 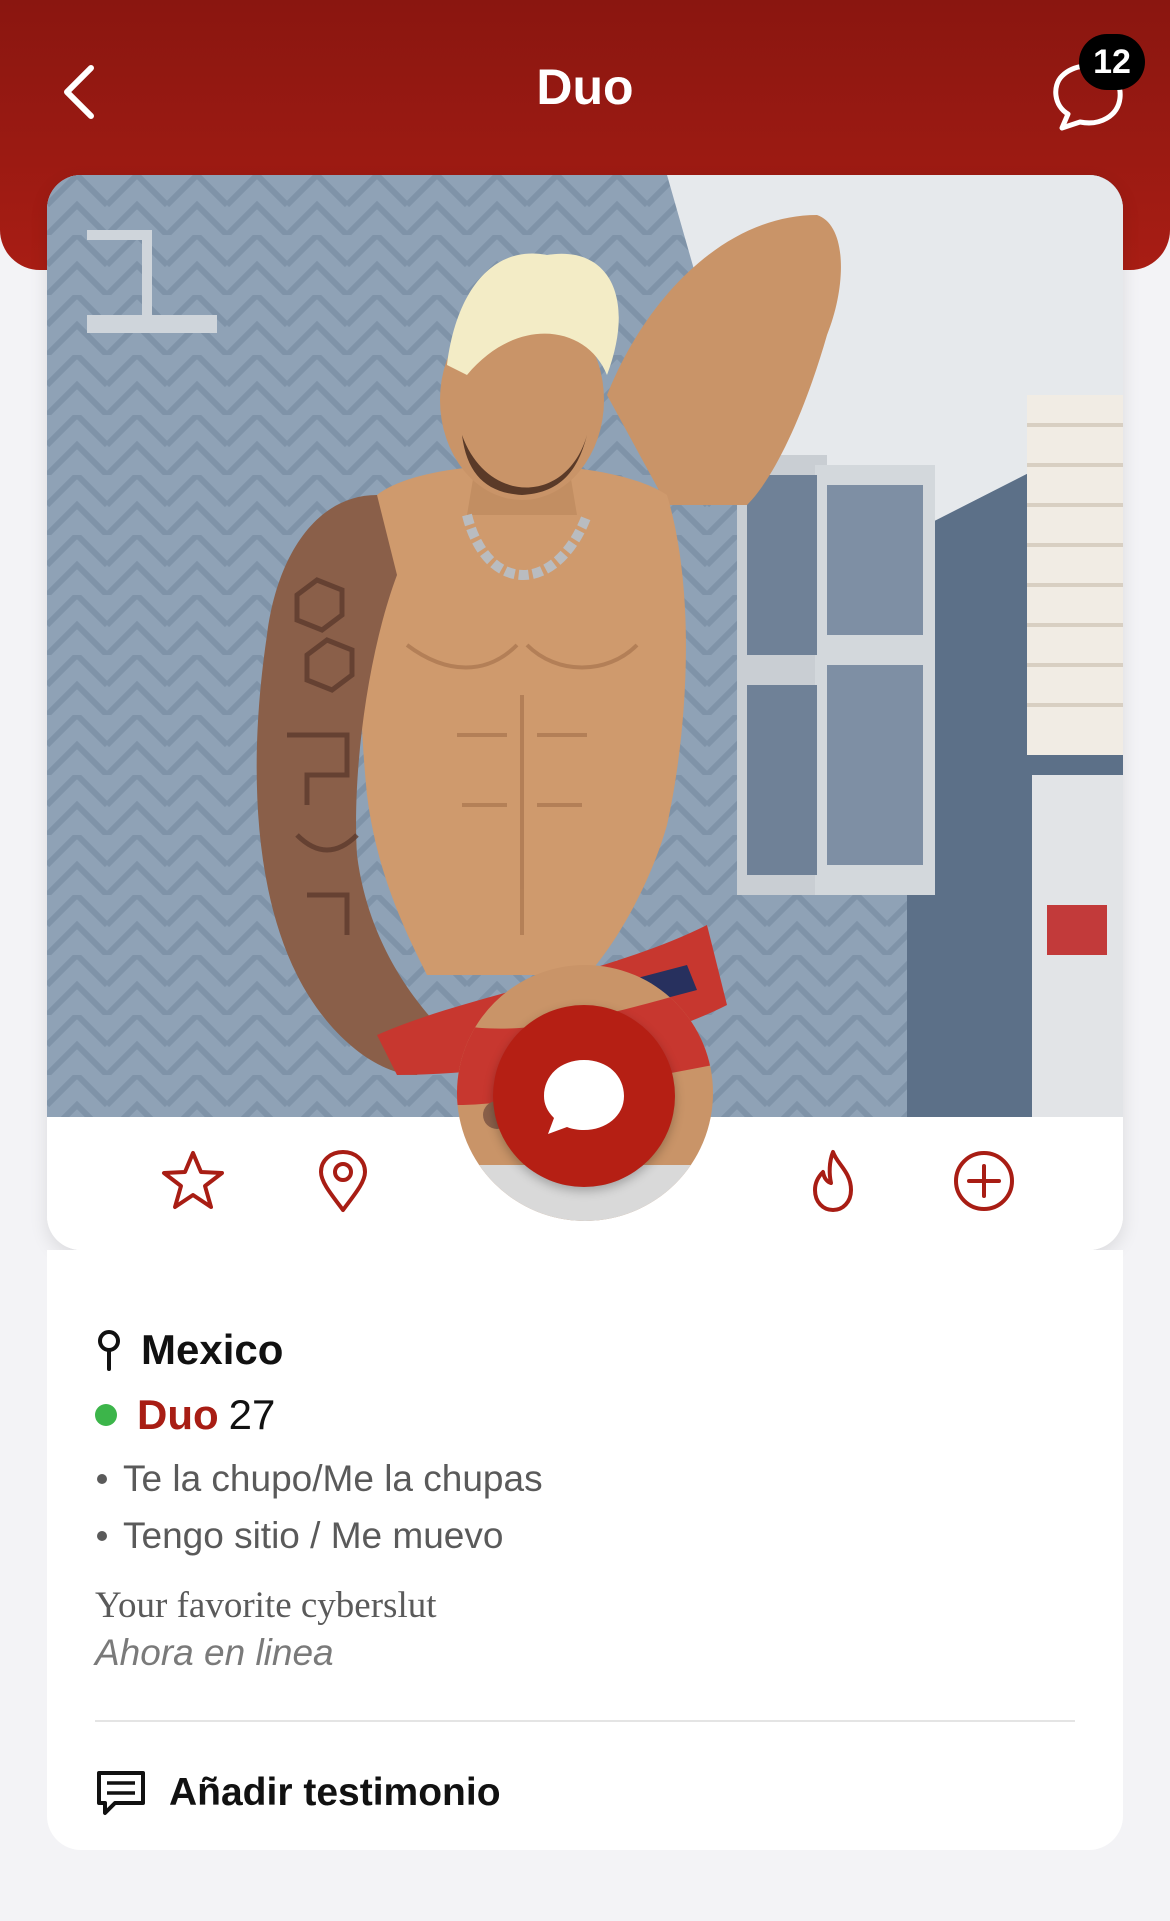 I want to click on chat-bubble-icon, so click(x=584, y=1097).